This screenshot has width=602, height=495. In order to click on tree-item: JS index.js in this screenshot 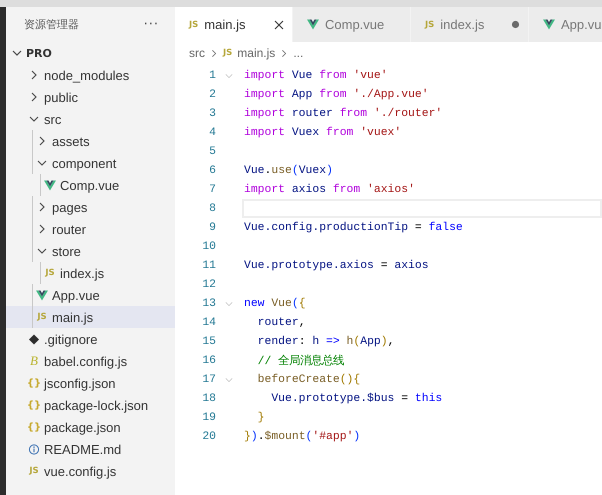, I will do `click(90, 273)`.